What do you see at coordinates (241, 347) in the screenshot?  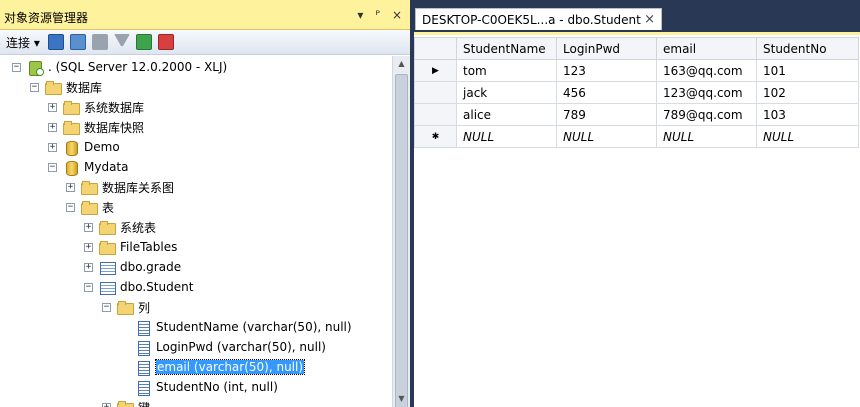 I see `tree-node-label: LoginPwd (varchar(50), null)` at bounding box center [241, 347].